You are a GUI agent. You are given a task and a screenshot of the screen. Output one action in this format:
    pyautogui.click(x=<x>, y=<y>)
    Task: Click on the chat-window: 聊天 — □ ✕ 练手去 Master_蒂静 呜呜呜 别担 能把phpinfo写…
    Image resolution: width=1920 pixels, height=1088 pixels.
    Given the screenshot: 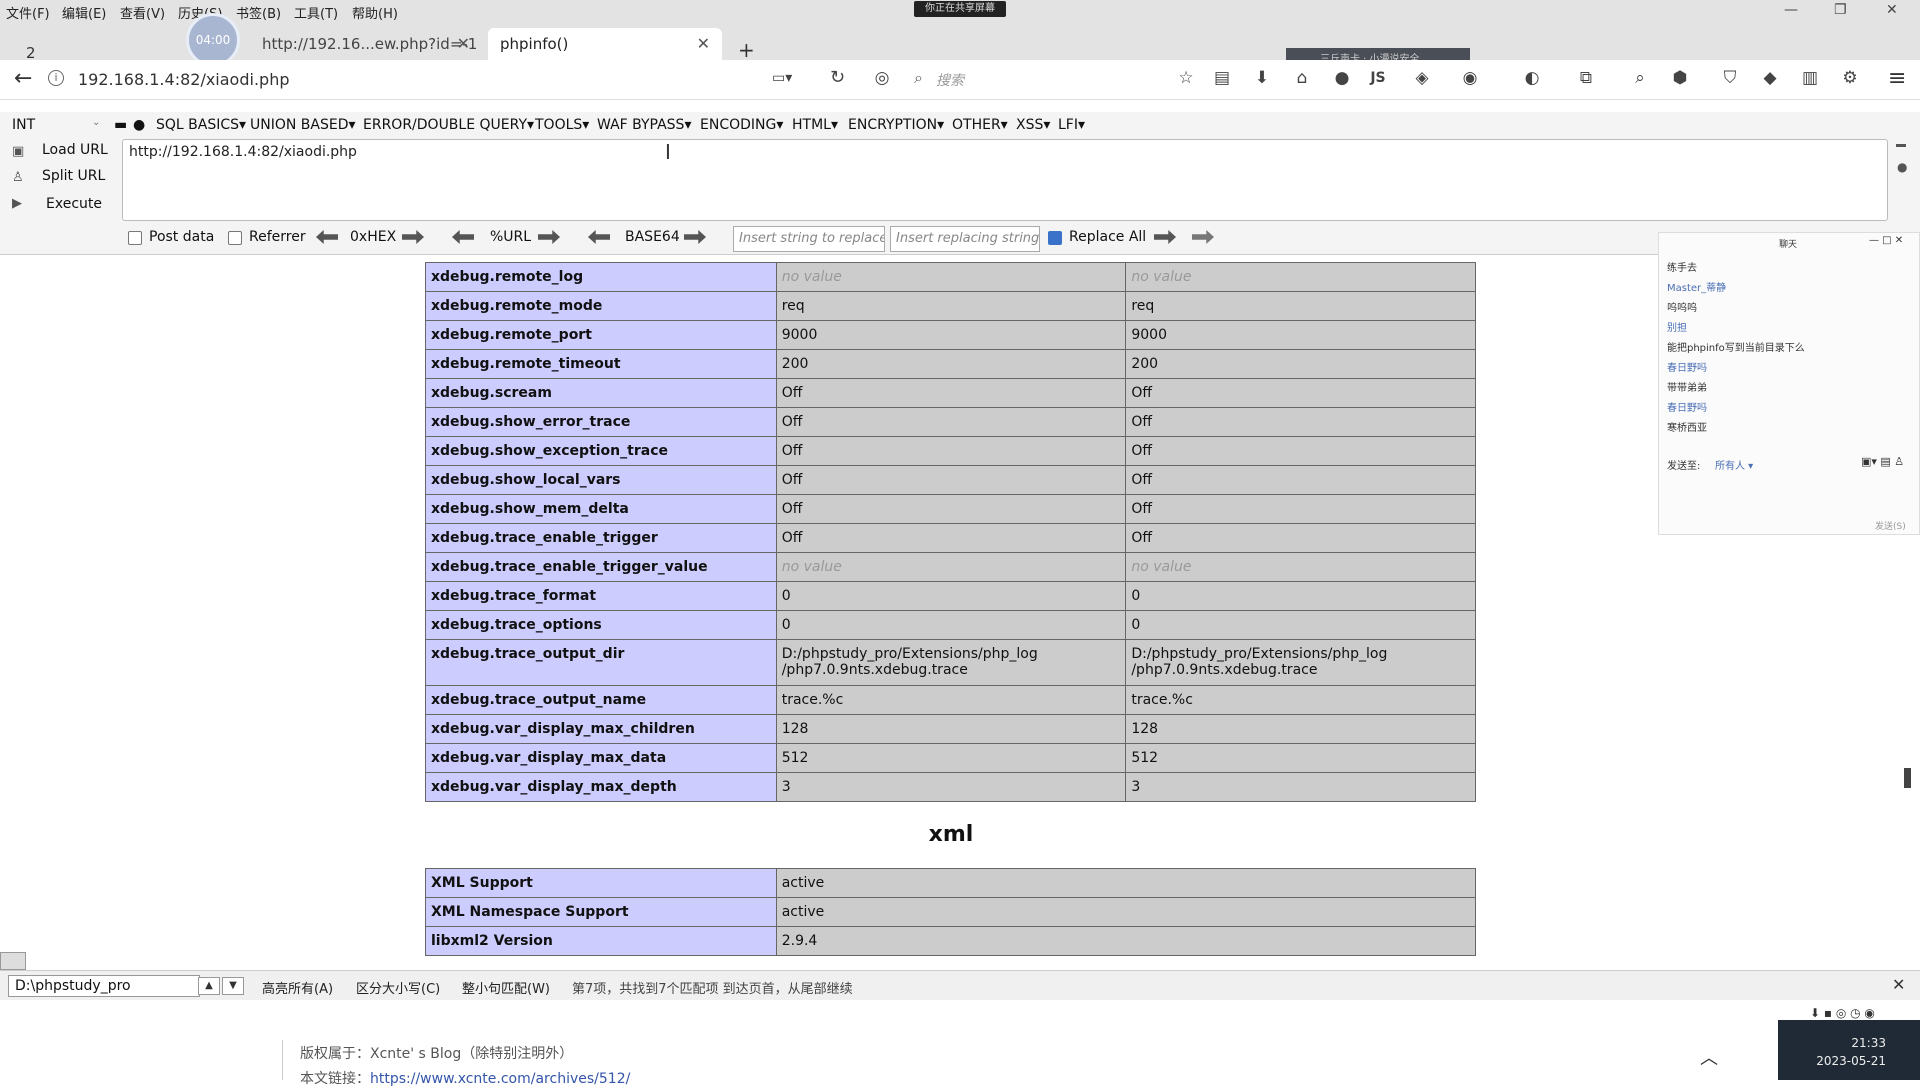 What is the action you would take?
    pyautogui.click(x=1789, y=383)
    